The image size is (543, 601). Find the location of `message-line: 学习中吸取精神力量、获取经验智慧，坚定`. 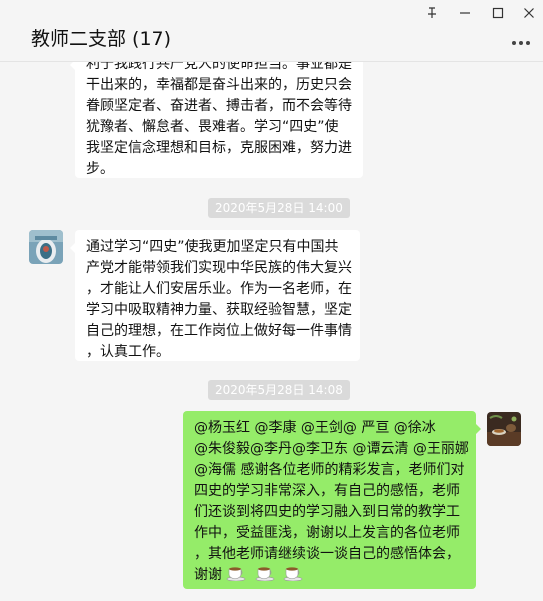

message-line: 学习中吸取精神力量、获取经验智慧，坚定 is located at coordinates (219, 310).